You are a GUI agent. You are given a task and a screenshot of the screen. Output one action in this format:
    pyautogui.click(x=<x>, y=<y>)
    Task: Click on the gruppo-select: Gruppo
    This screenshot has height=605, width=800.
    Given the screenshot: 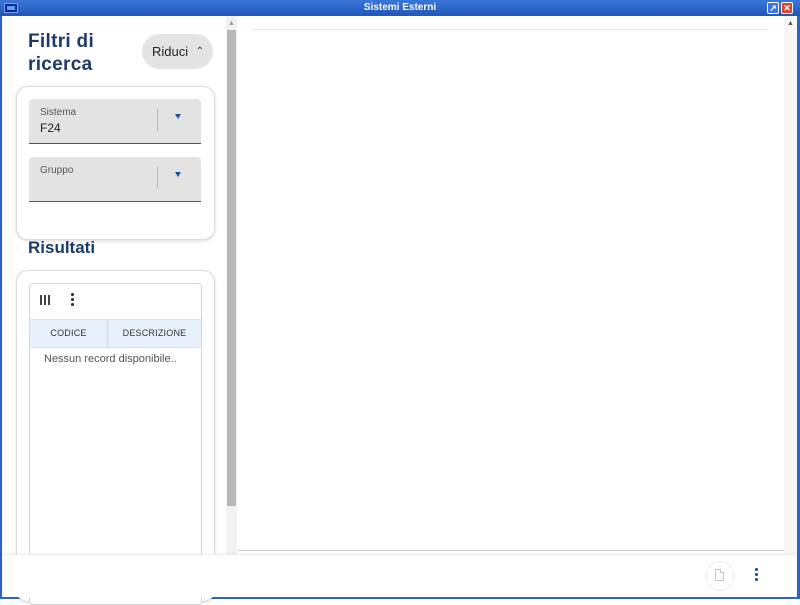 What is the action you would take?
    pyautogui.click(x=115, y=179)
    